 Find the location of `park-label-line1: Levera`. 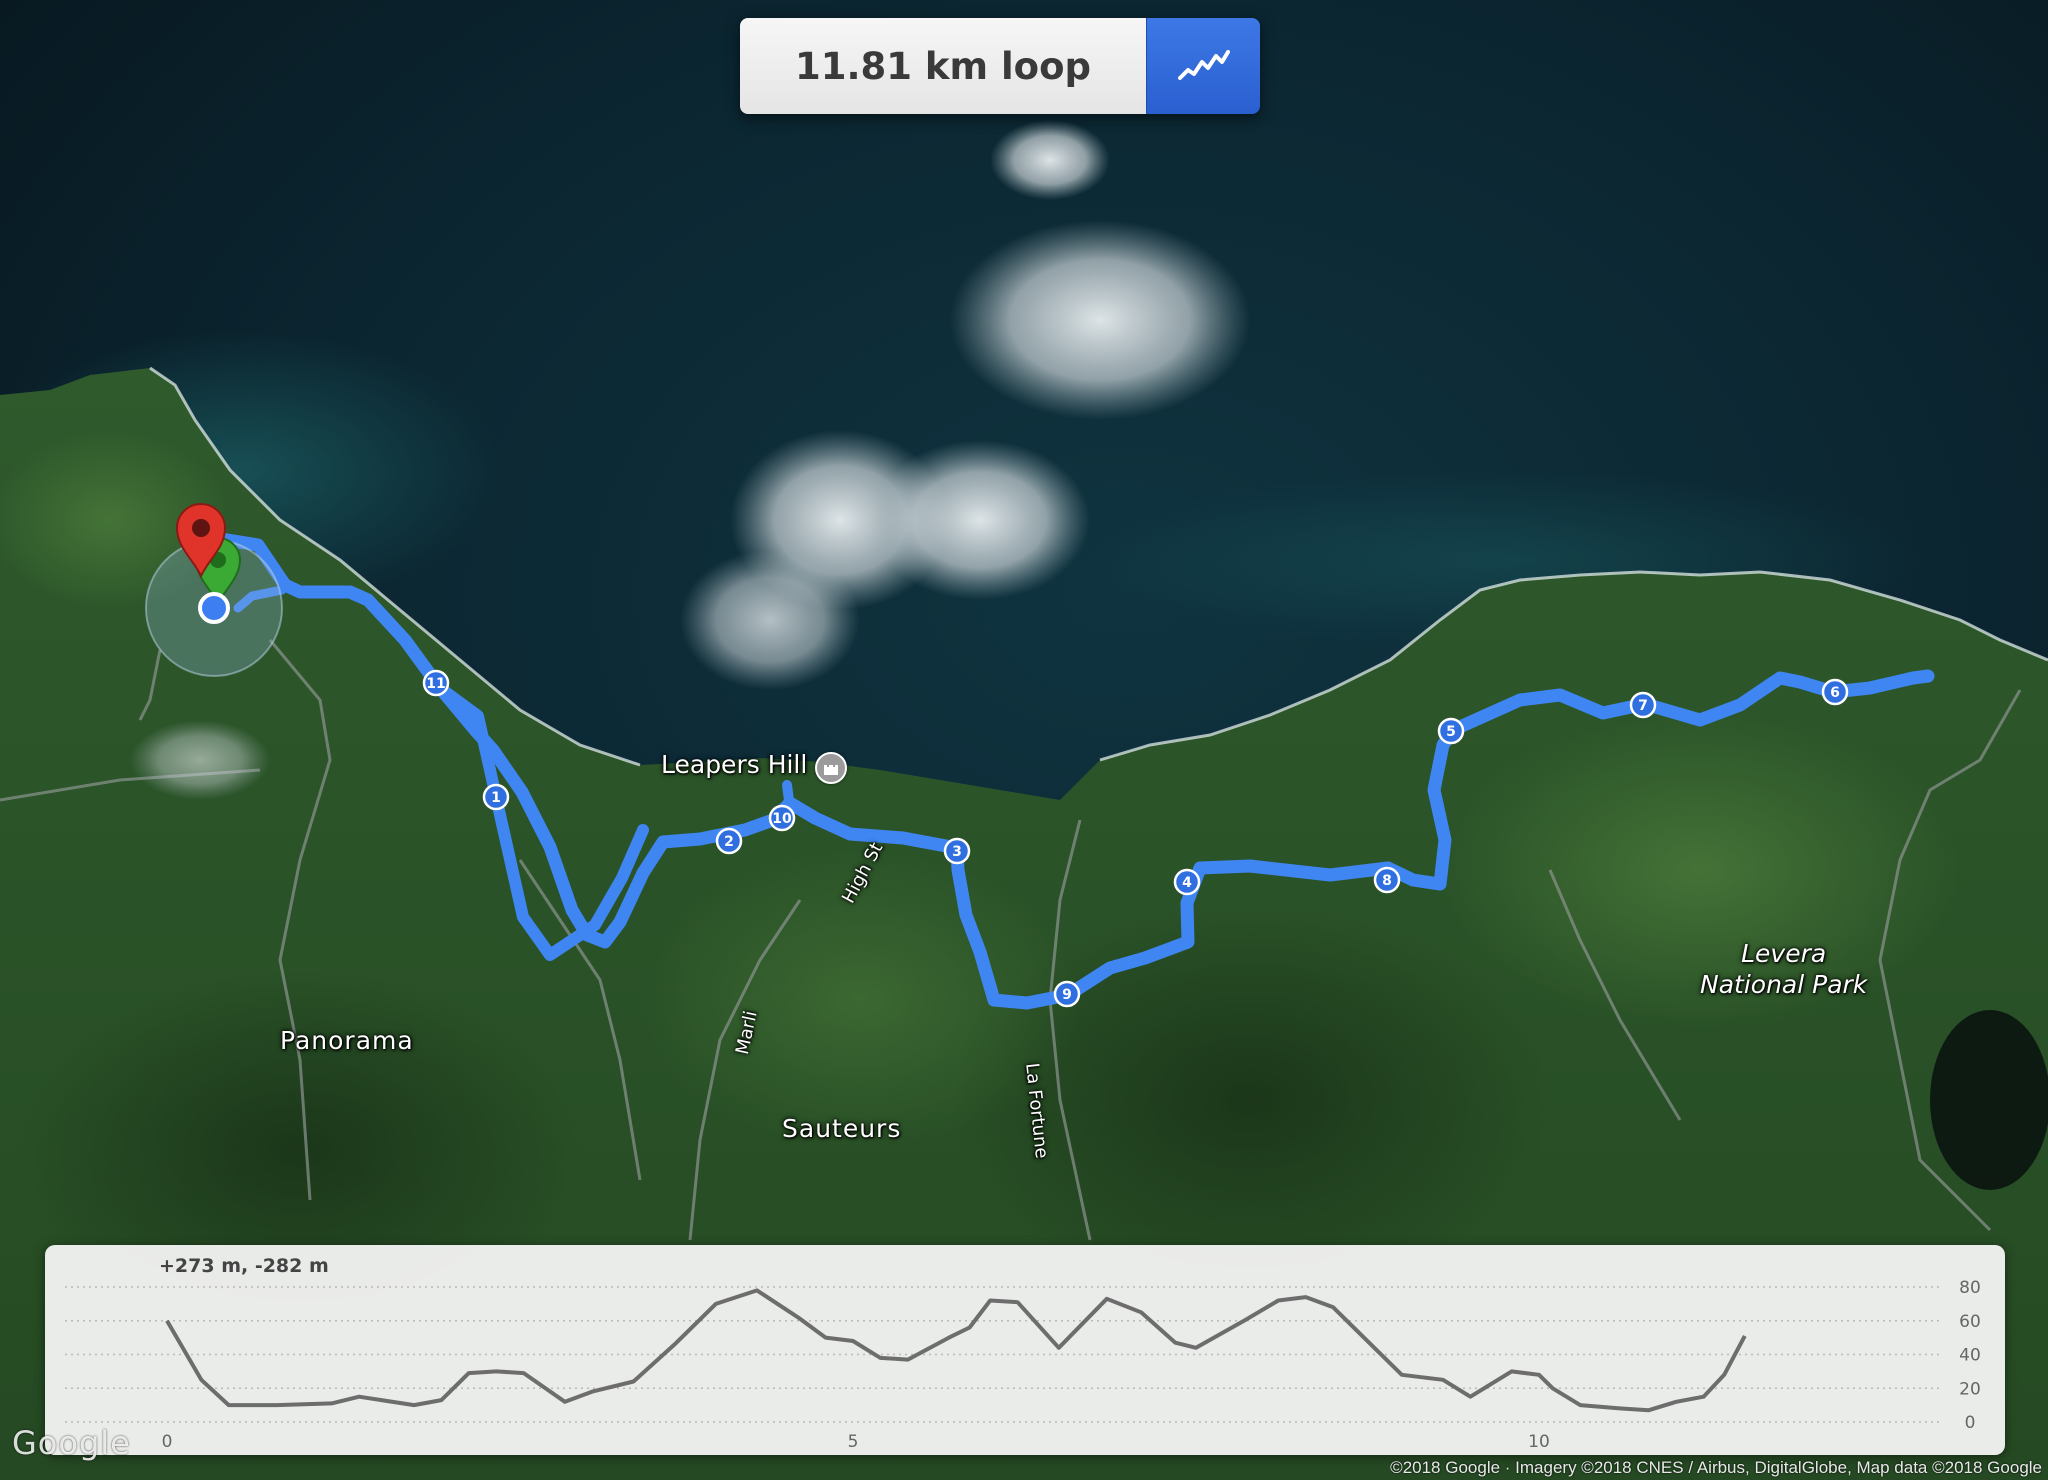

park-label-line1: Levera is located at coordinates (1784, 953).